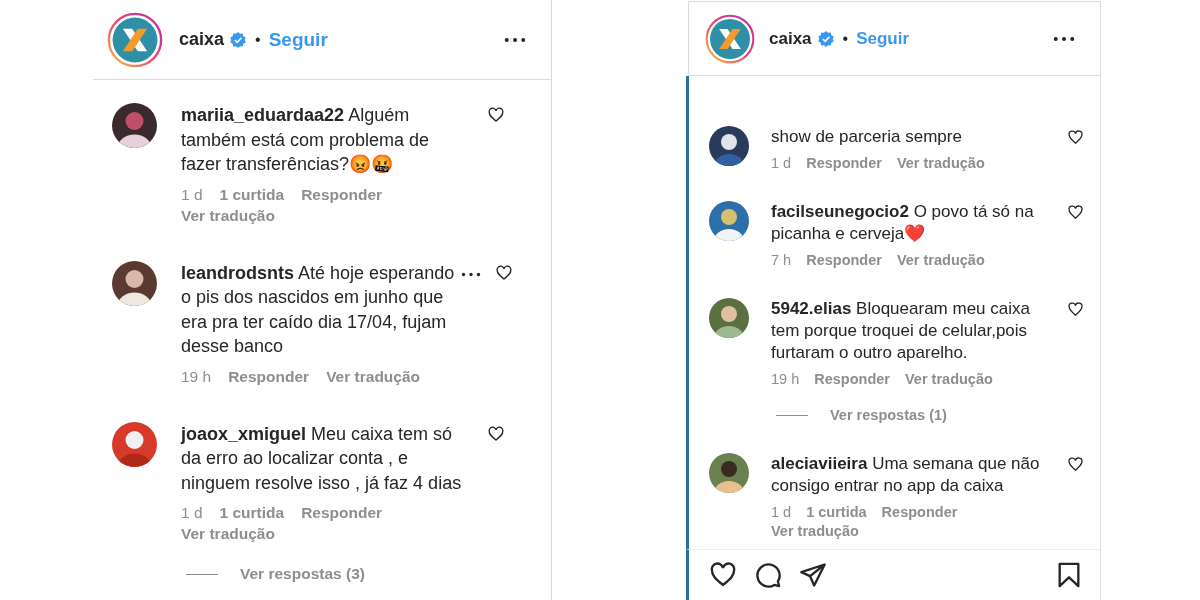 The image size is (1200, 600). What do you see at coordinates (906, 475) in the screenshot?
I see `comment-text: aleciaviieira Uma semana que não consigo entrar no app da caixa` at bounding box center [906, 475].